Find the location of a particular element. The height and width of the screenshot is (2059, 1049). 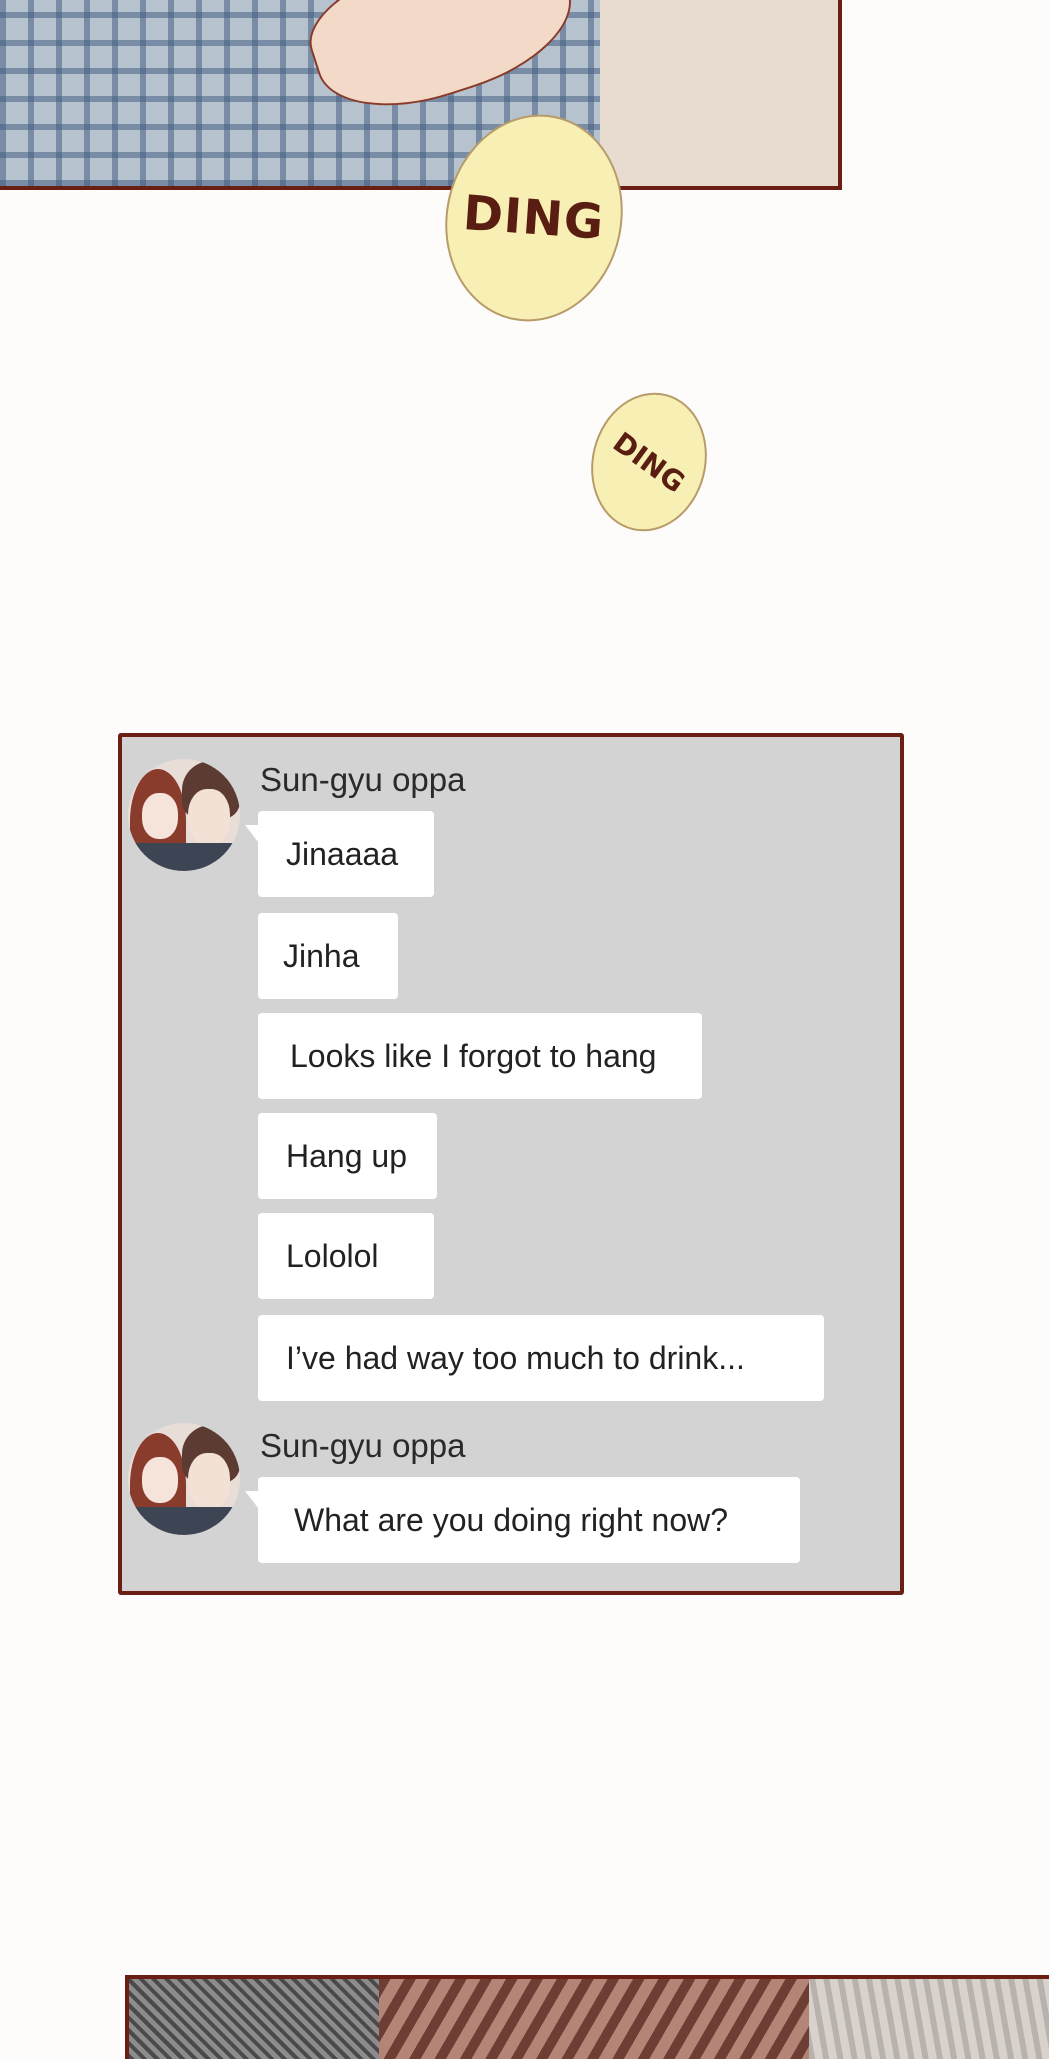

ding-sound-effect-small: DING is located at coordinates (649, 462).